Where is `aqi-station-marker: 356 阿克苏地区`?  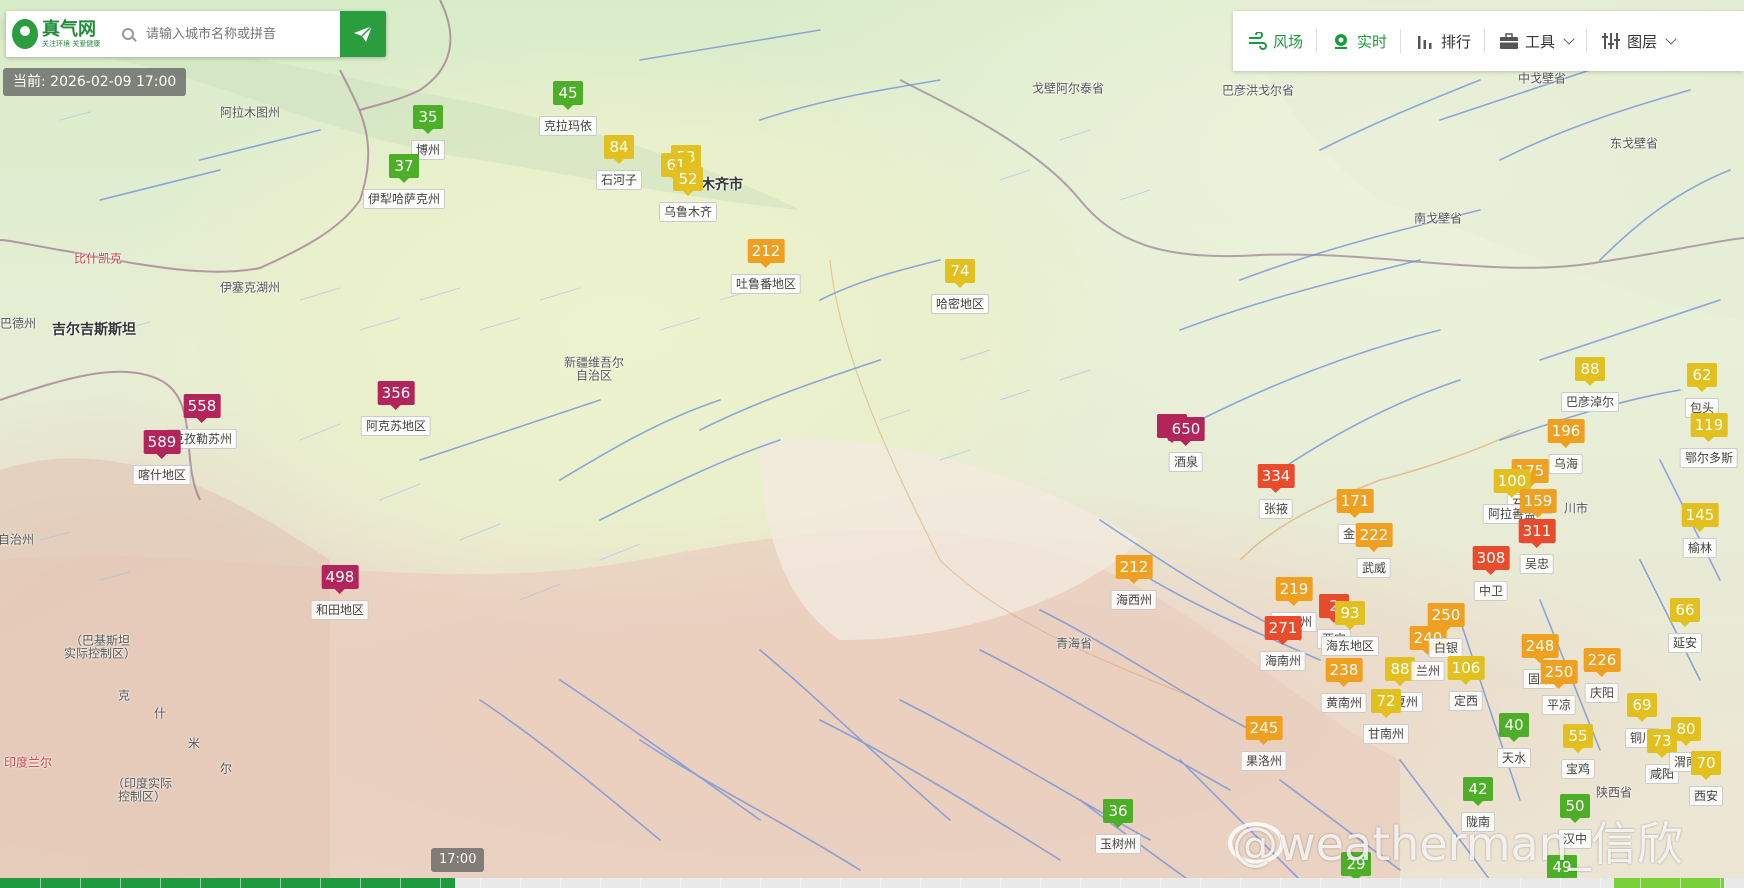
aqi-station-marker: 356 阿克苏地区 is located at coordinates (395, 408).